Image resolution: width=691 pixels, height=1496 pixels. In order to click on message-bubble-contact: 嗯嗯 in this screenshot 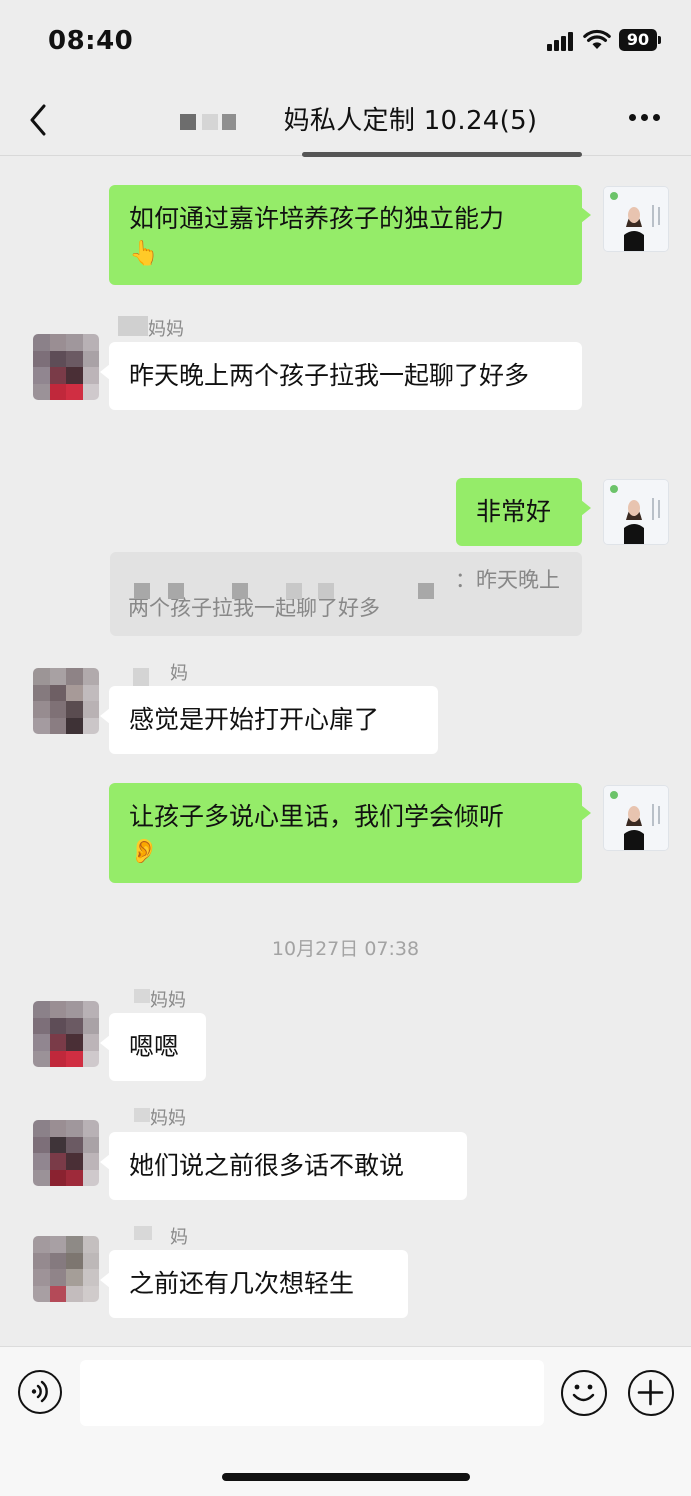, I will do `click(153, 1047)`.